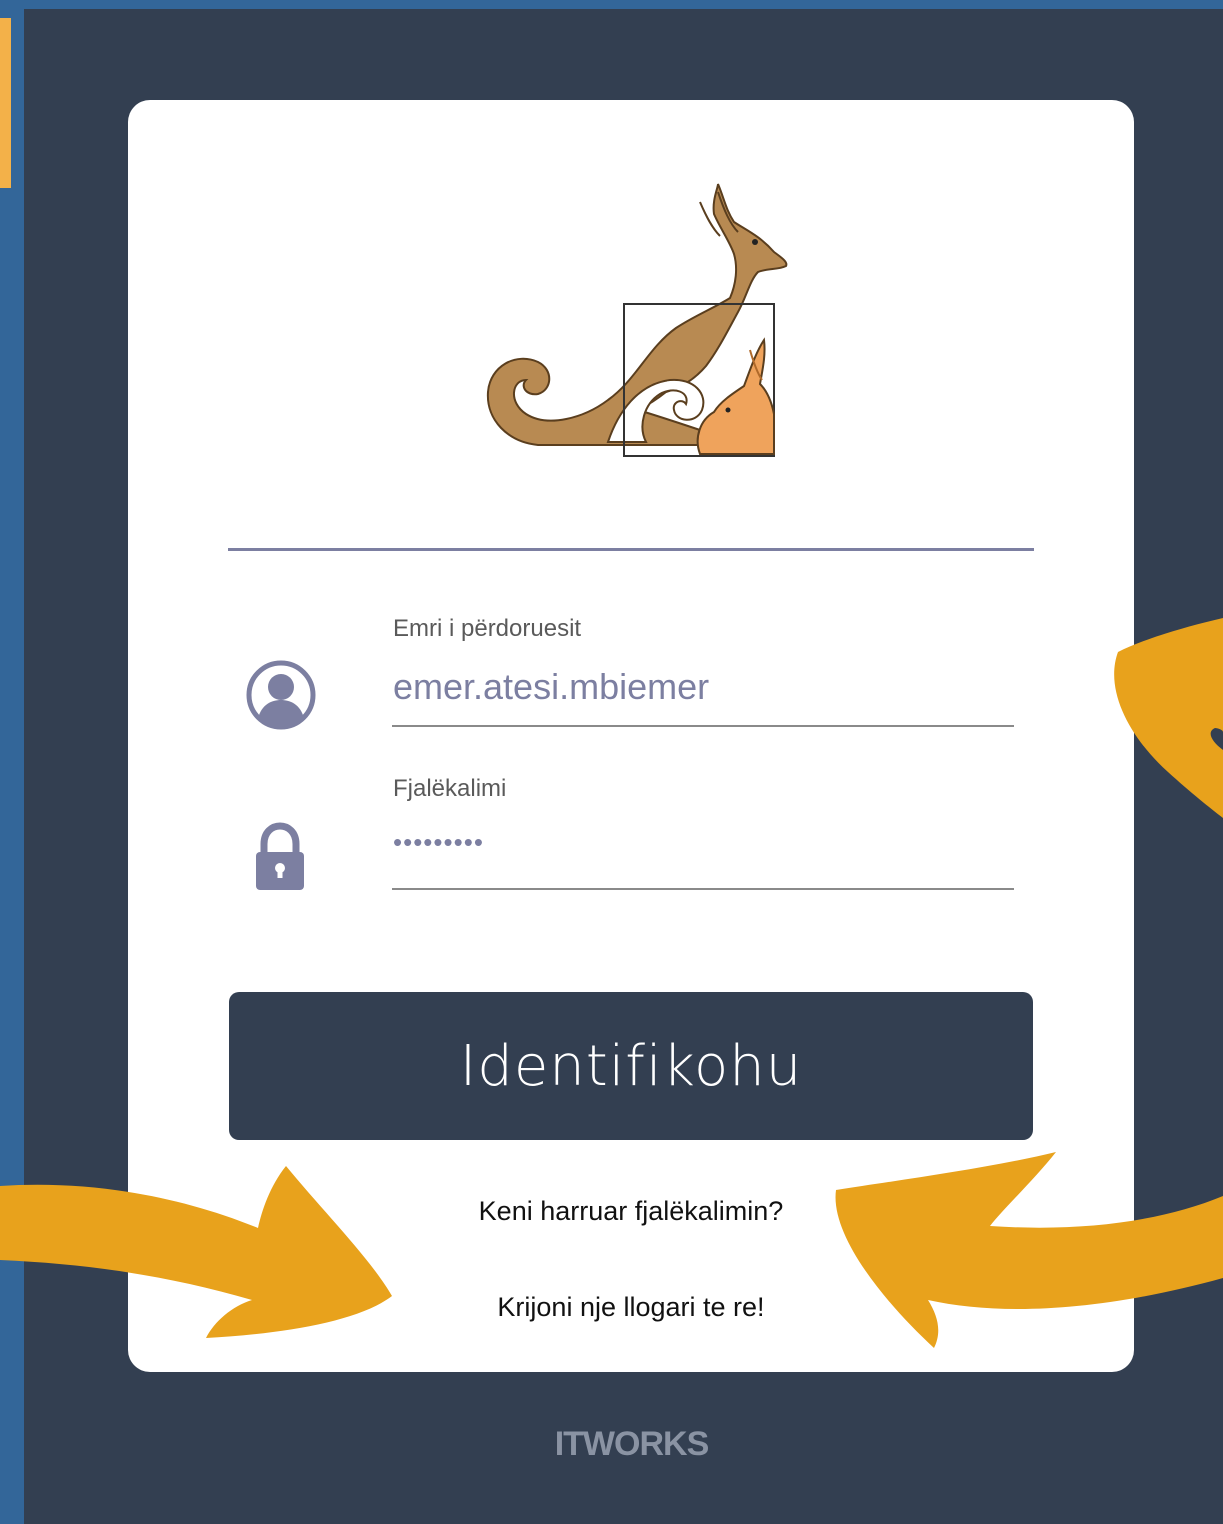 The height and width of the screenshot is (1524, 1223). Describe the element at coordinates (703, 726) in the screenshot. I see `username-underline` at that location.